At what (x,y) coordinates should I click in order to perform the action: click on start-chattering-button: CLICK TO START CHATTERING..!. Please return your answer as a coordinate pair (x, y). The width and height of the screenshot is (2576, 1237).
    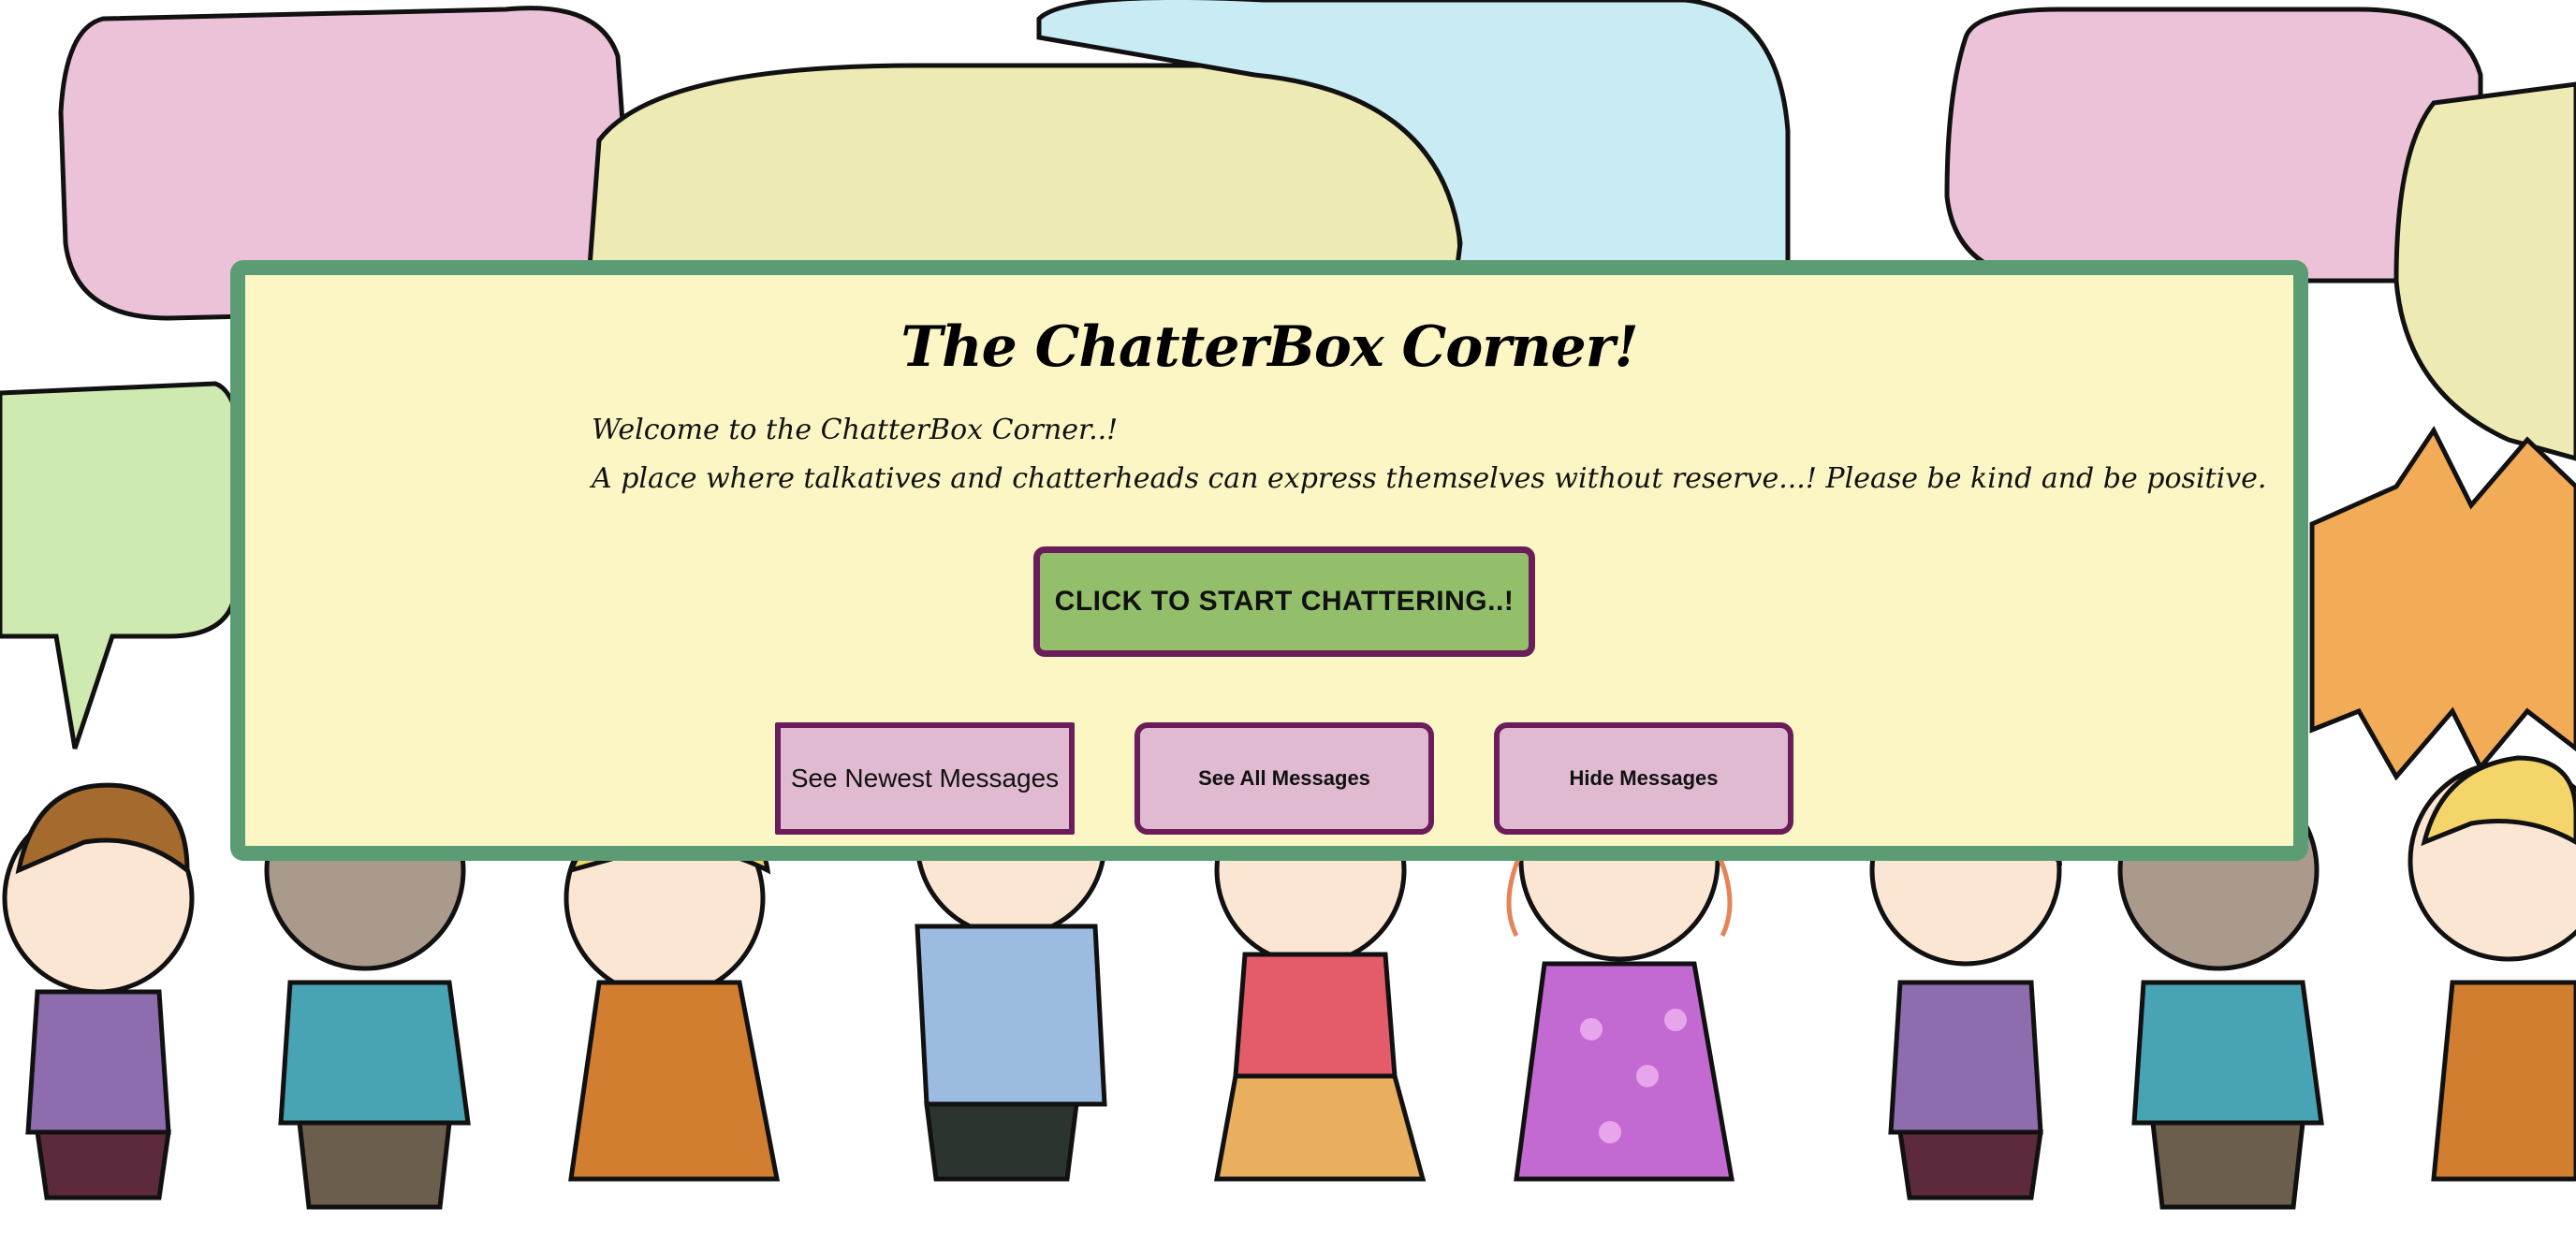
    Looking at the image, I should click on (1284, 601).